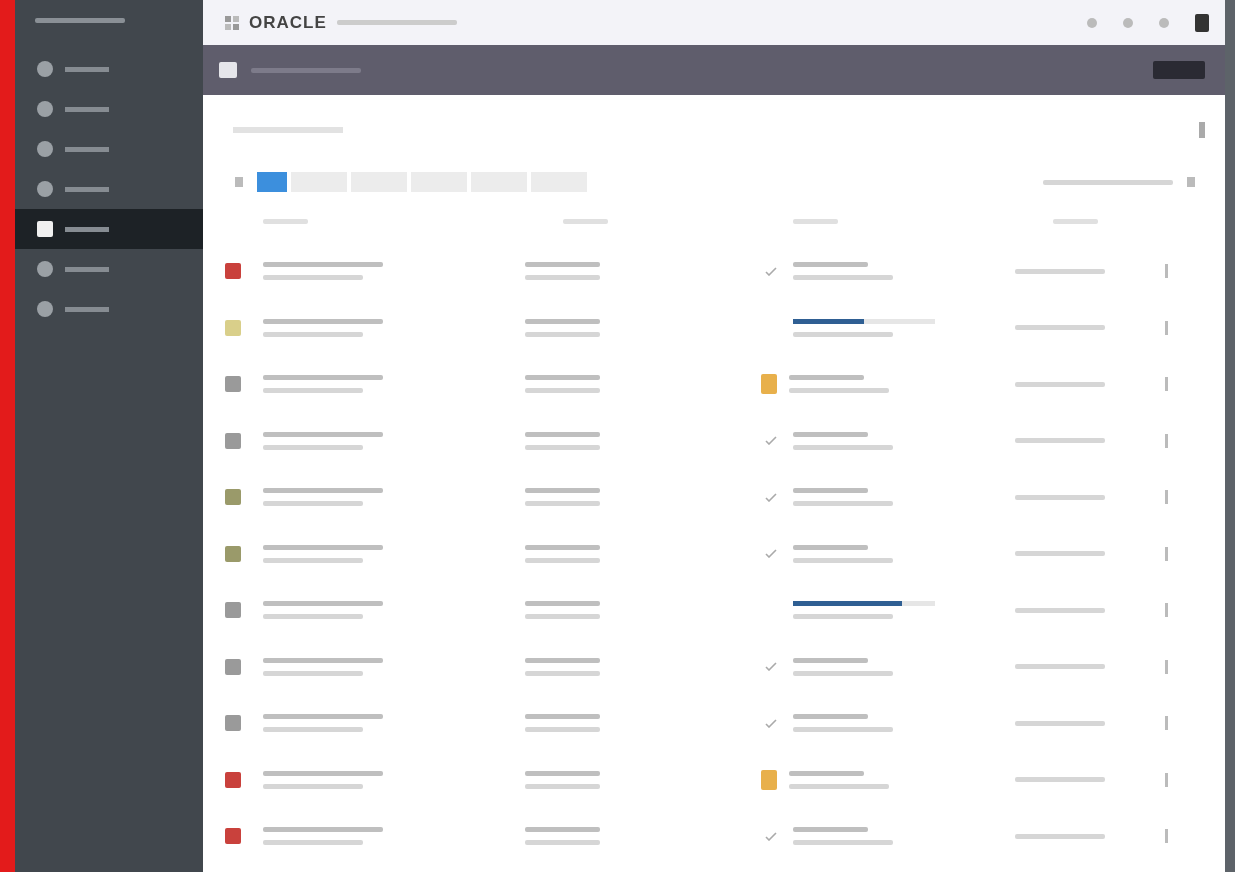  Describe the element at coordinates (232, 22) in the screenshot. I see `grid-icon` at that location.